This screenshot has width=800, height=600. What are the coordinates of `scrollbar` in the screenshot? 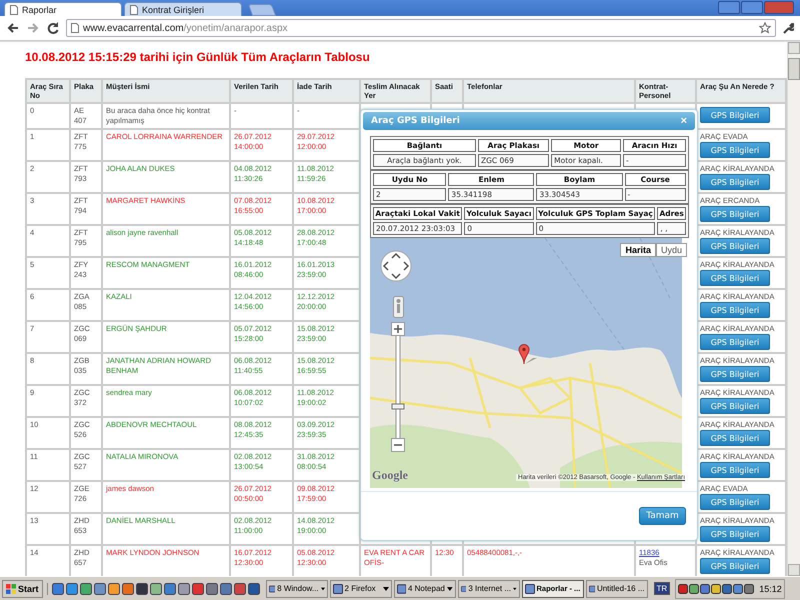 It's located at (793, 309).